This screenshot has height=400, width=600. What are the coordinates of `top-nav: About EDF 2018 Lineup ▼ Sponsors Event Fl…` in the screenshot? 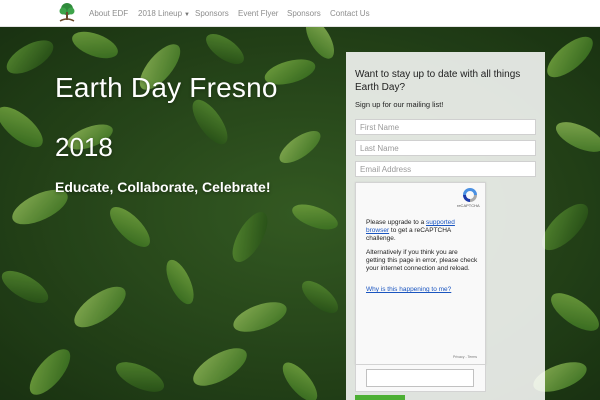 It's located at (300, 13).